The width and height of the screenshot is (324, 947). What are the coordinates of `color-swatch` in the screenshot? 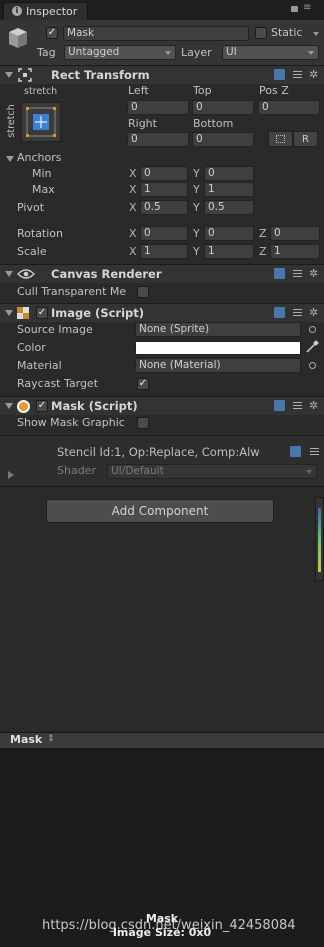 It's located at (218, 348).